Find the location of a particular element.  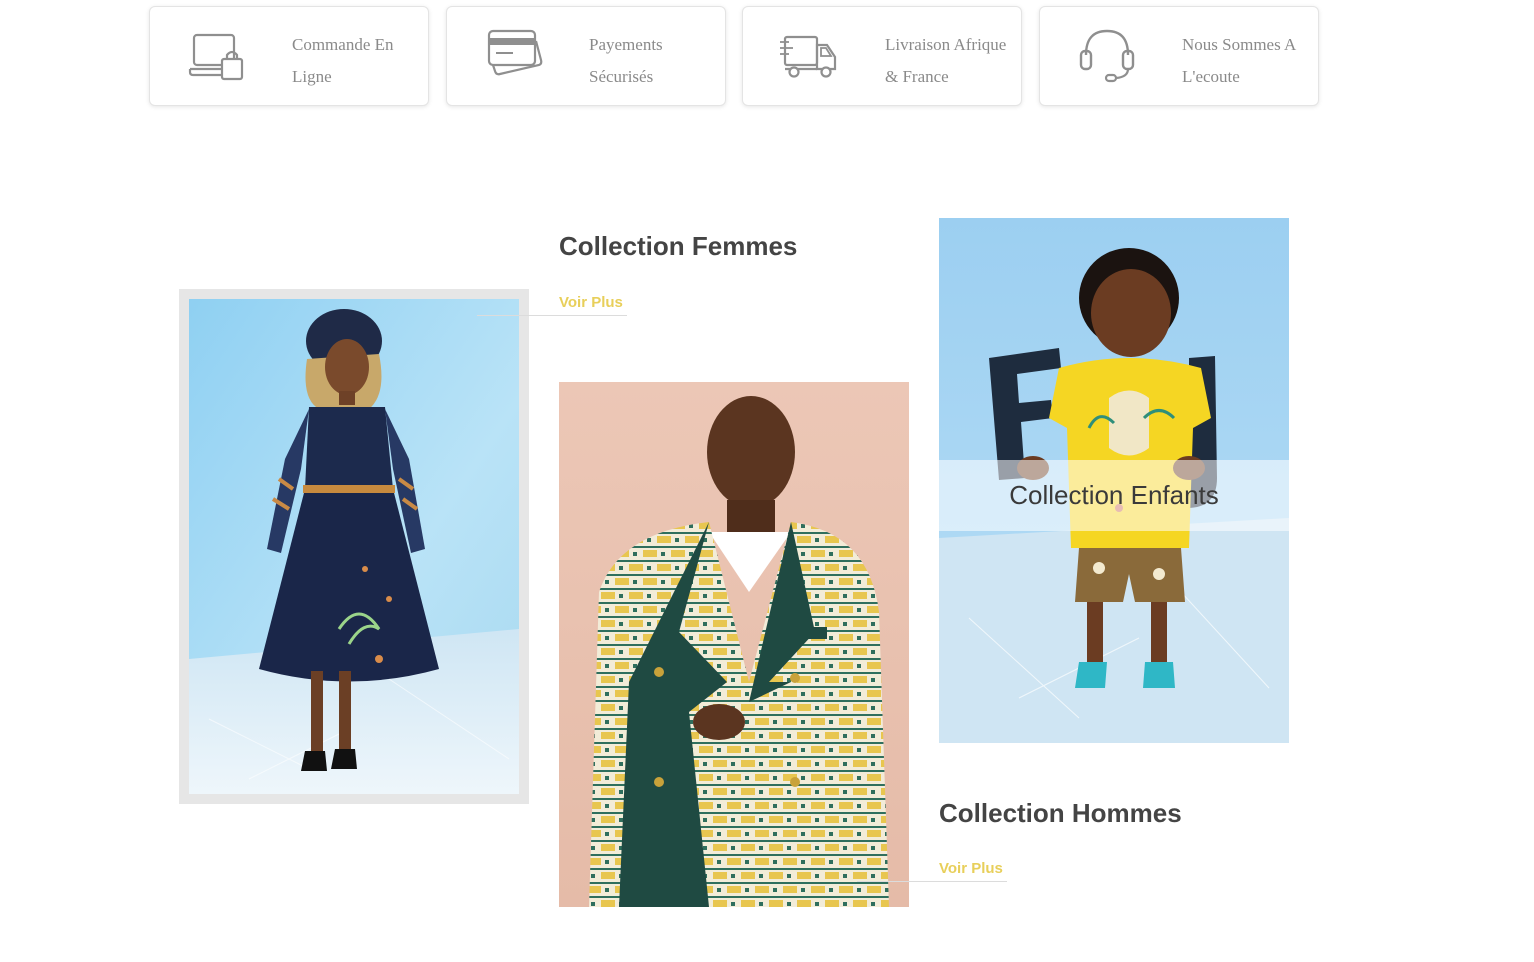

collection-femmes-title: Collection Femmes is located at coordinates (678, 246).